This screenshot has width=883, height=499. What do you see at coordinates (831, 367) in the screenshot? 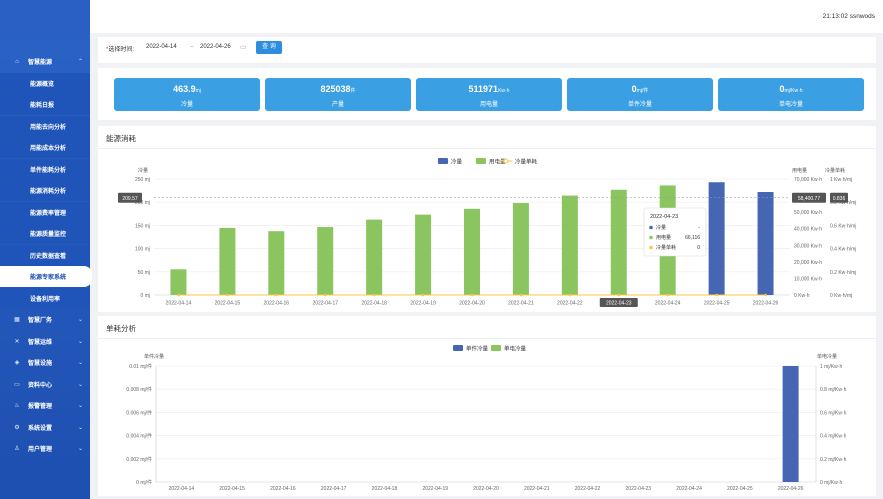
I see `y-right-tick: 1 mj/Kw·h` at bounding box center [831, 367].